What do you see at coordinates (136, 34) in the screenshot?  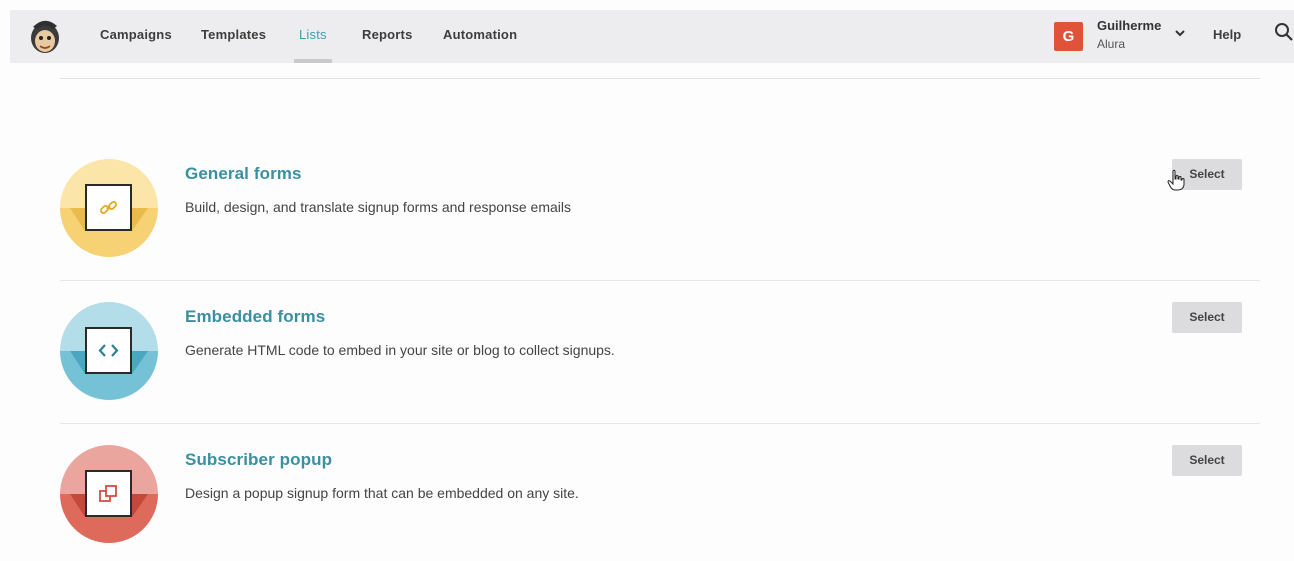 I see `nav-campaigns: Campaigns` at bounding box center [136, 34].